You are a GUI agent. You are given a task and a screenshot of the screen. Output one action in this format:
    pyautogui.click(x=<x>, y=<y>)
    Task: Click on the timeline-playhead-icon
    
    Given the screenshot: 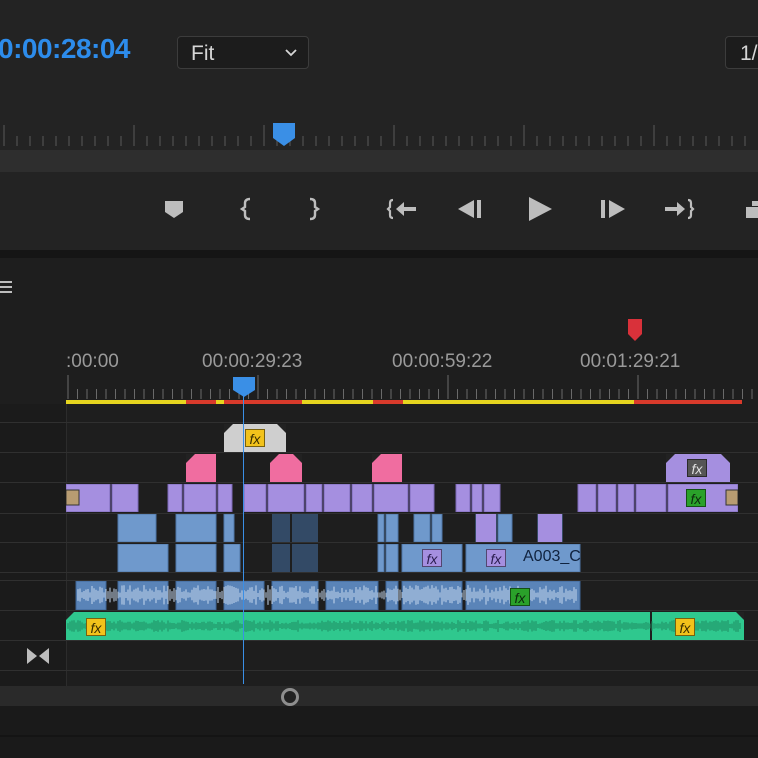 What is the action you would take?
    pyautogui.click(x=244, y=387)
    